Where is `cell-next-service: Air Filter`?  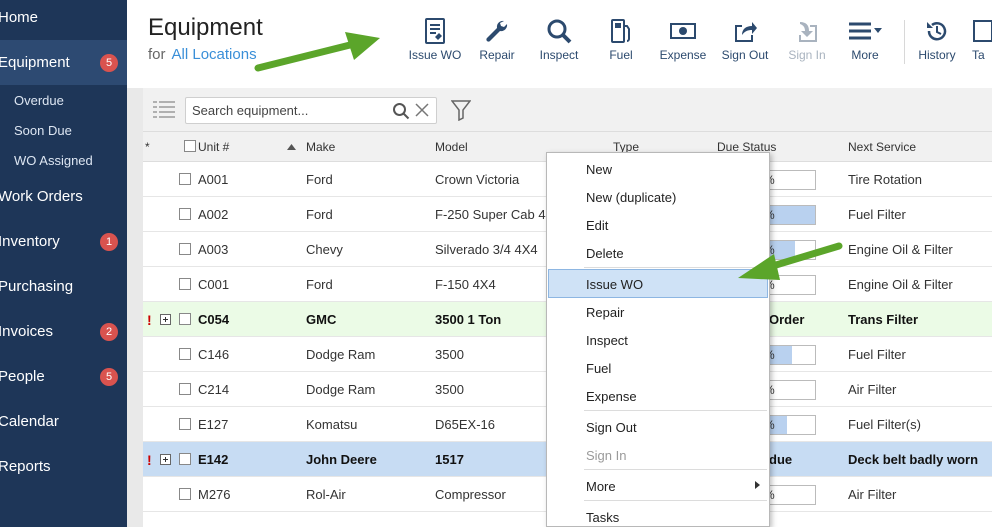 cell-next-service: Air Filter is located at coordinates (872, 389).